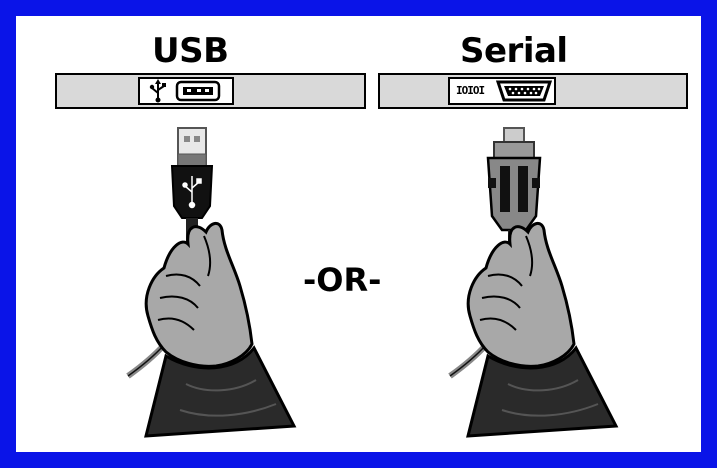 This screenshot has width=717, height=468. I want to click on usb-title: USB, so click(190, 51).